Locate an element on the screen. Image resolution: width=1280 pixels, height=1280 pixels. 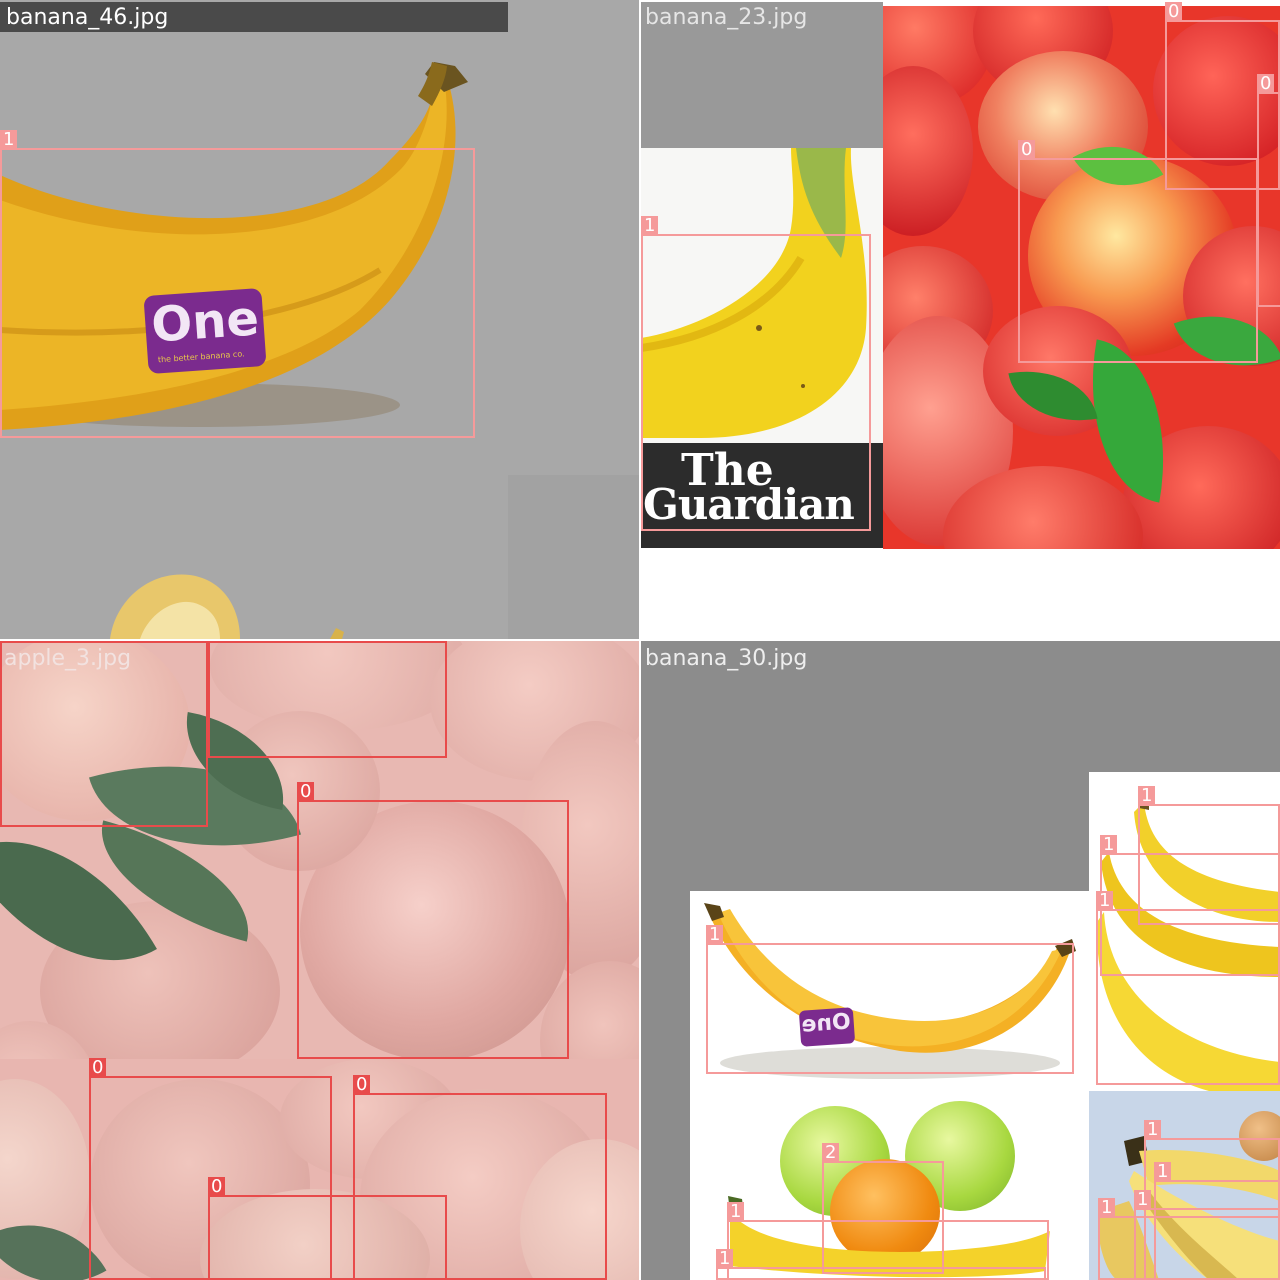
filename-label: banana_30.jpg is located at coordinates (726, 658).